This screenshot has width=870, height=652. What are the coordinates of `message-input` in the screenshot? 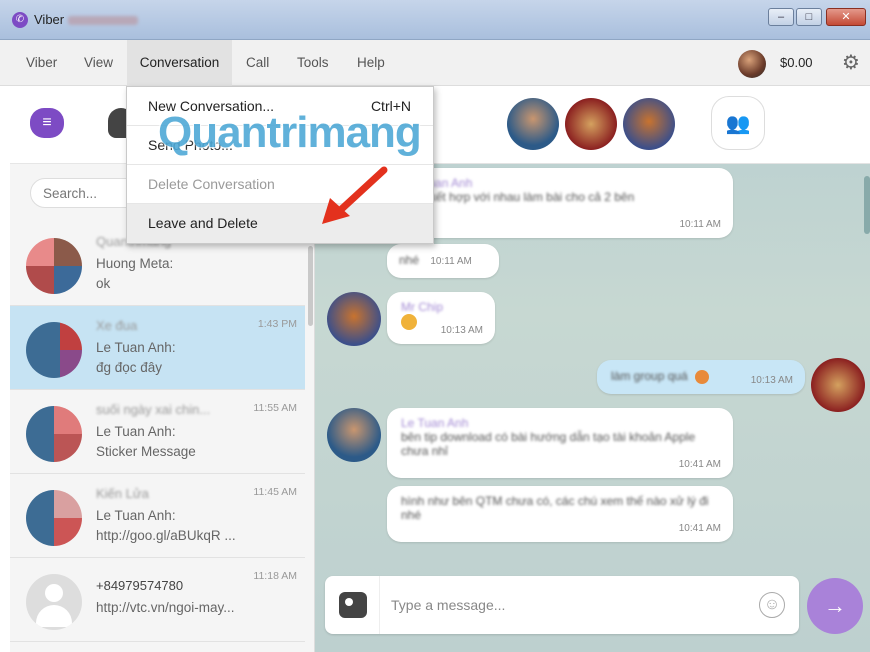 It's located at (566, 605).